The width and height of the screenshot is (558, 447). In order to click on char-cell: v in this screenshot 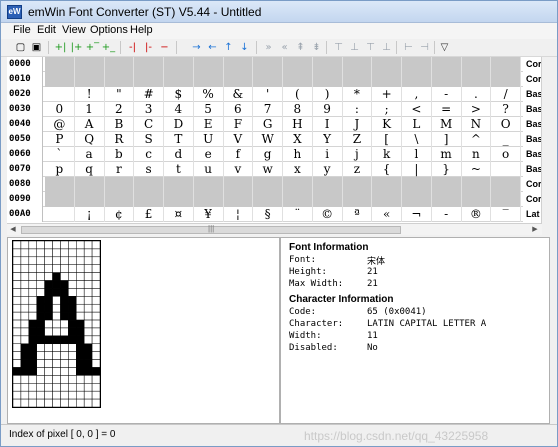, I will do `click(239, 169)`.